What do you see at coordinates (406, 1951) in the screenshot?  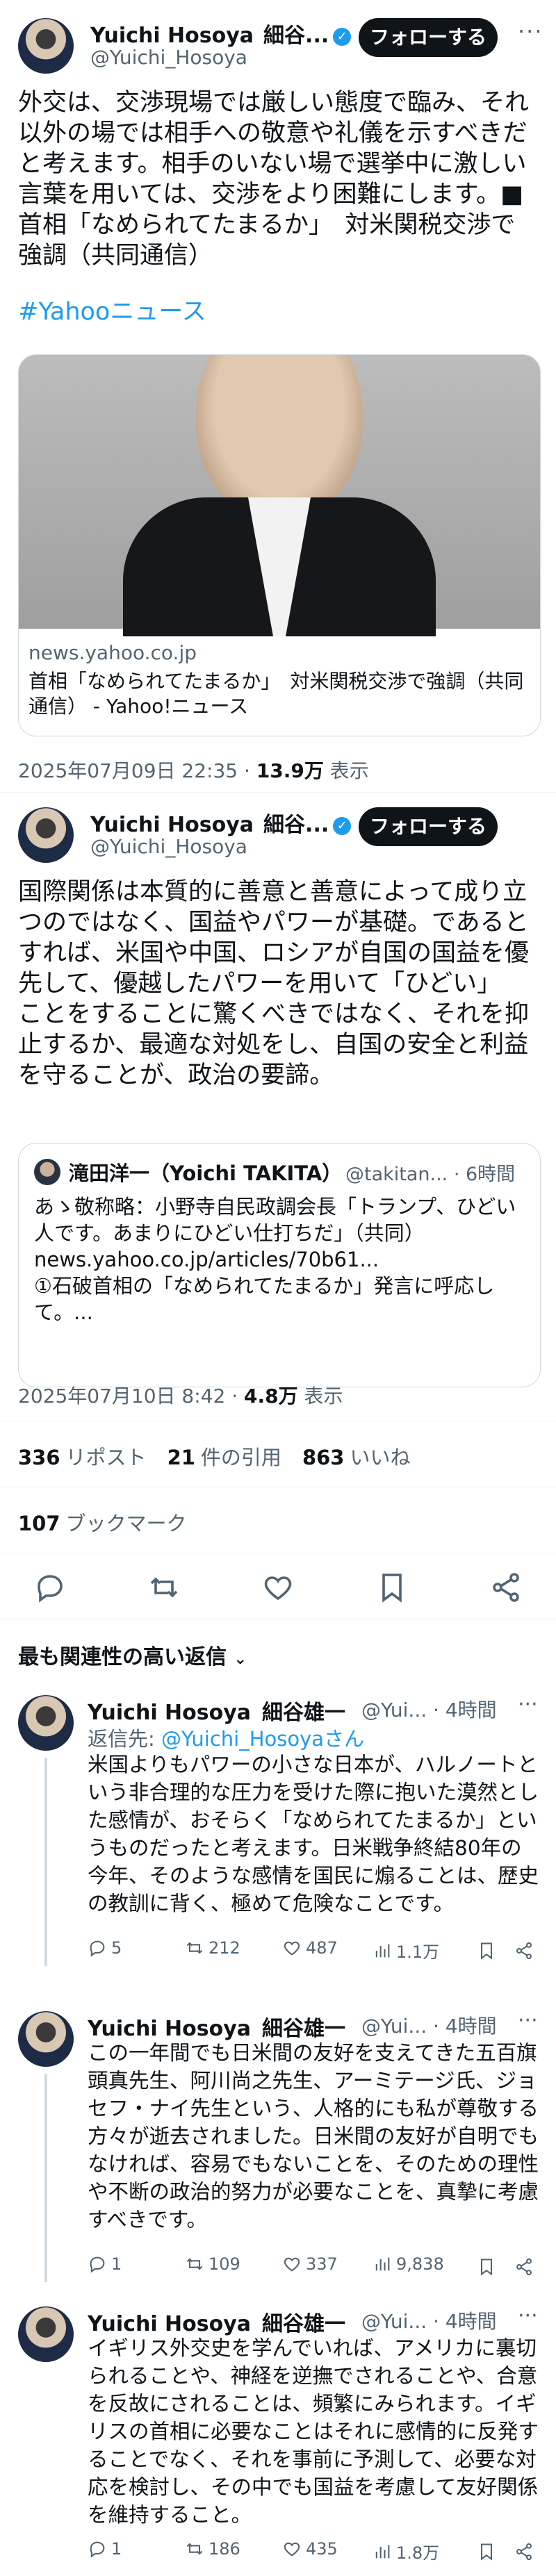 I see `views-button: 1.1万` at bounding box center [406, 1951].